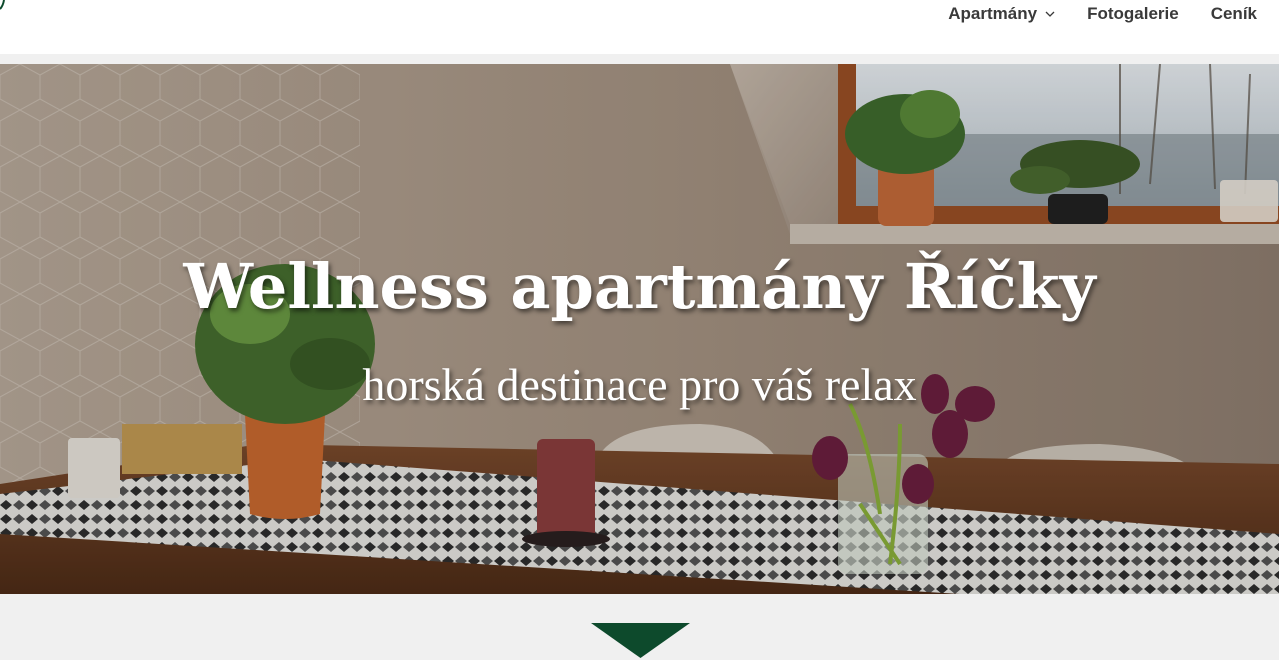  Describe the element at coordinates (639, 286) in the screenshot. I see `hero-title: Wellness apartmány Říčky` at that location.